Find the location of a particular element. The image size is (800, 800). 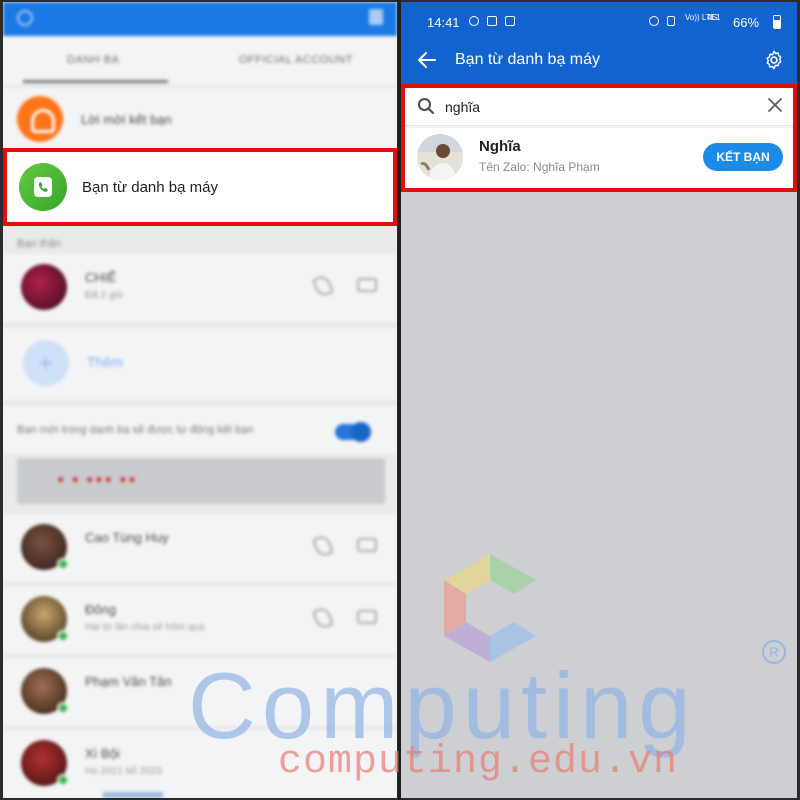

search-input is located at coordinates (595, 107).